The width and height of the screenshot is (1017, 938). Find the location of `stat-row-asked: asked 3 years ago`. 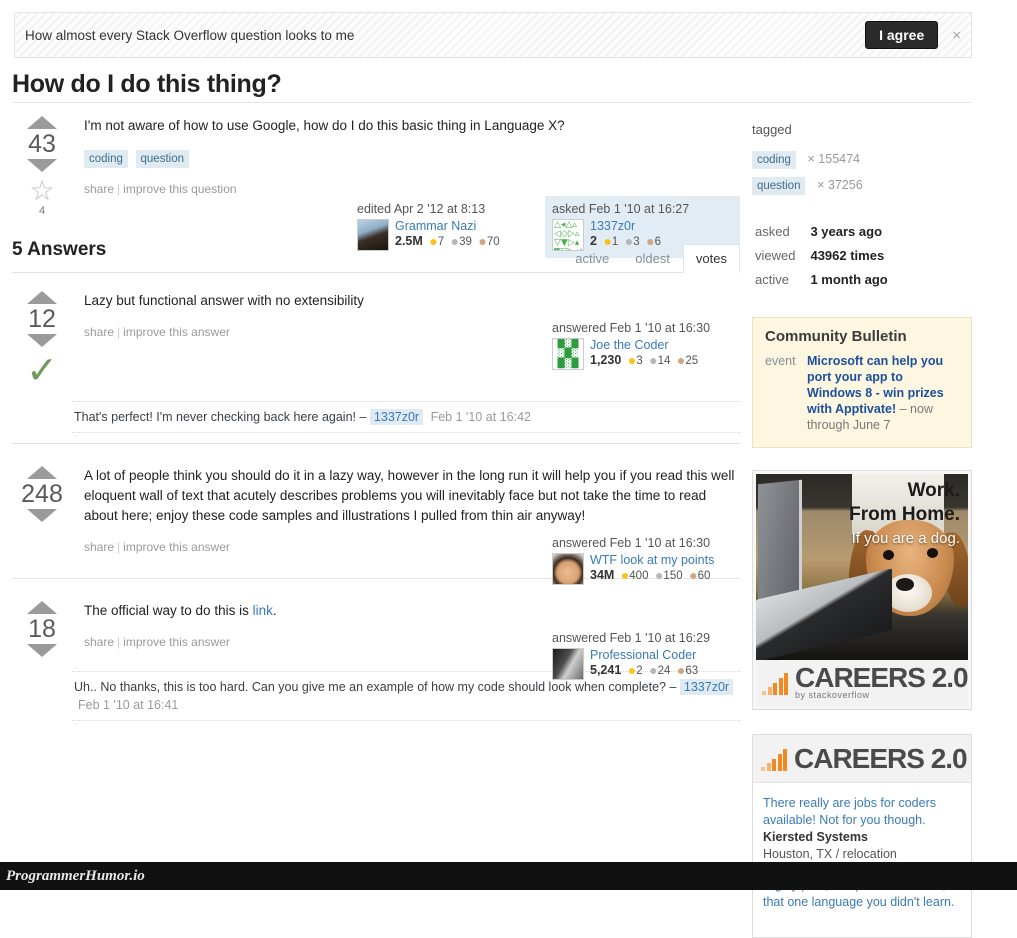

stat-row-asked: asked 3 years ago is located at coordinates (821, 232).